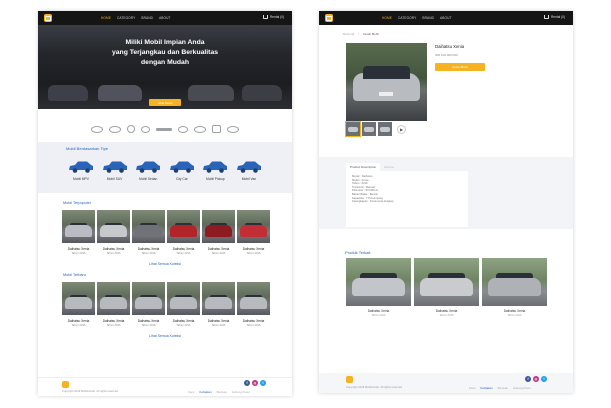 The height and width of the screenshot is (408, 611). Describe the element at coordinates (216, 129) in the screenshot. I see `honda-logo` at that location.